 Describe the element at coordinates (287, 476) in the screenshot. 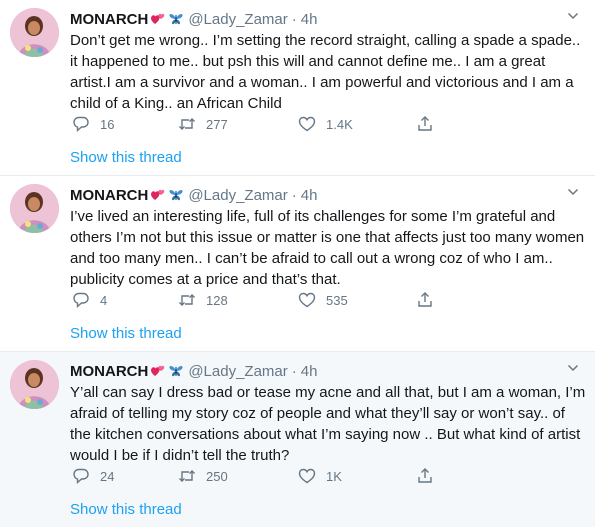

I see `tweet-actions: 24 250 1K` at that location.